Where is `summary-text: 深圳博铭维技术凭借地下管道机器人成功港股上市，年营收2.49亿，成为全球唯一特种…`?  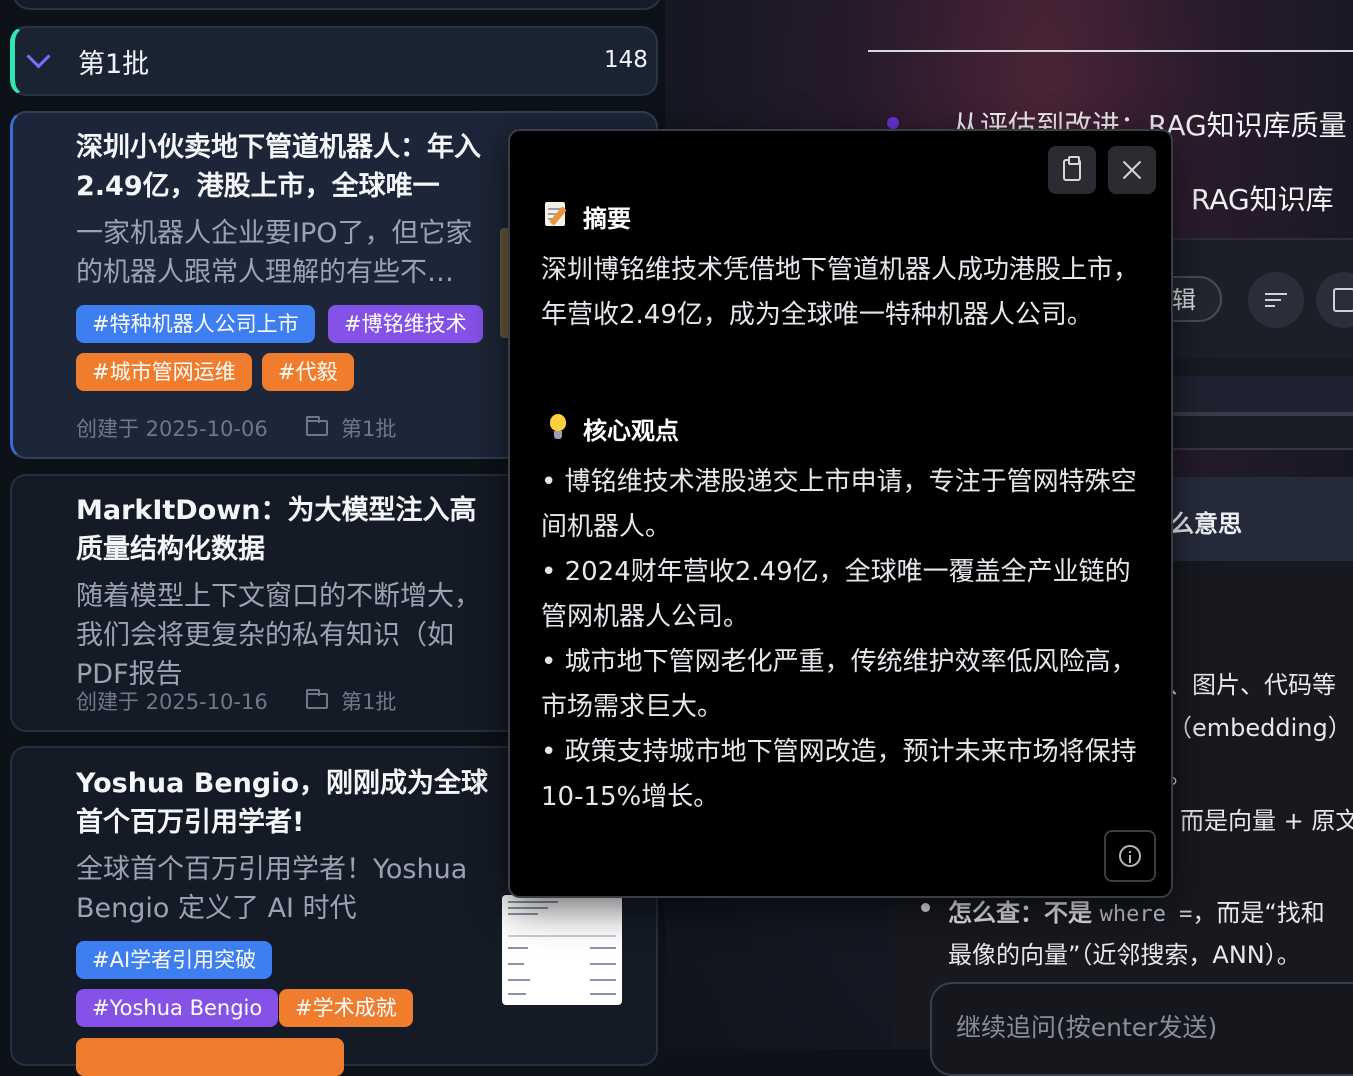 summary-text: 深圳博铭维技术凭借地下管道机器人成功港股上市，年营收2.49亿，成为全球唯一特种… is located at coordinates (840, 292).